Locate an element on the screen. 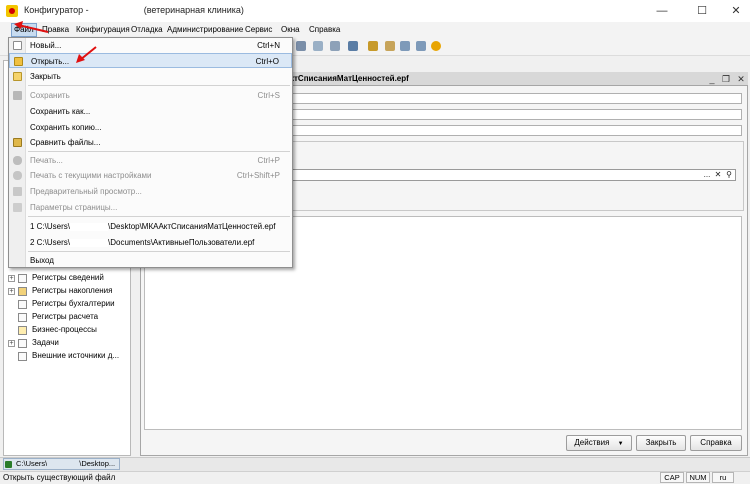  minimize-button: — is located at coordinates (662, 11).